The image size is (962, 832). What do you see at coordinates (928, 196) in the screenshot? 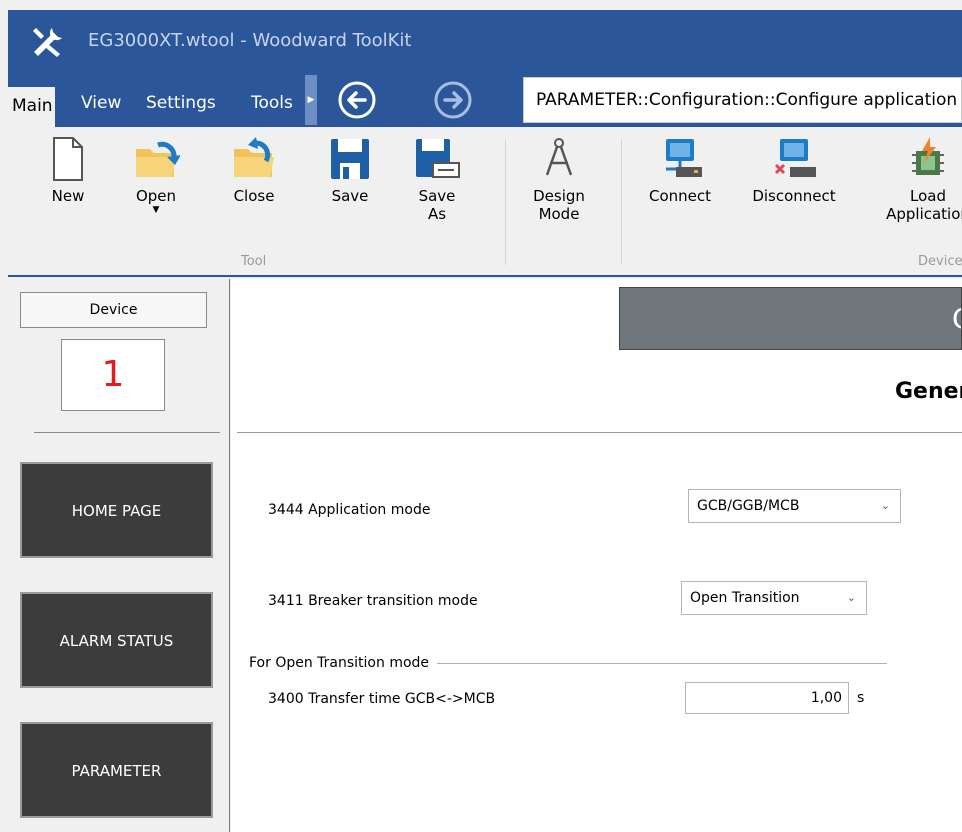
I see `load-application-label-1: Load` at bounding box center [928, 196].